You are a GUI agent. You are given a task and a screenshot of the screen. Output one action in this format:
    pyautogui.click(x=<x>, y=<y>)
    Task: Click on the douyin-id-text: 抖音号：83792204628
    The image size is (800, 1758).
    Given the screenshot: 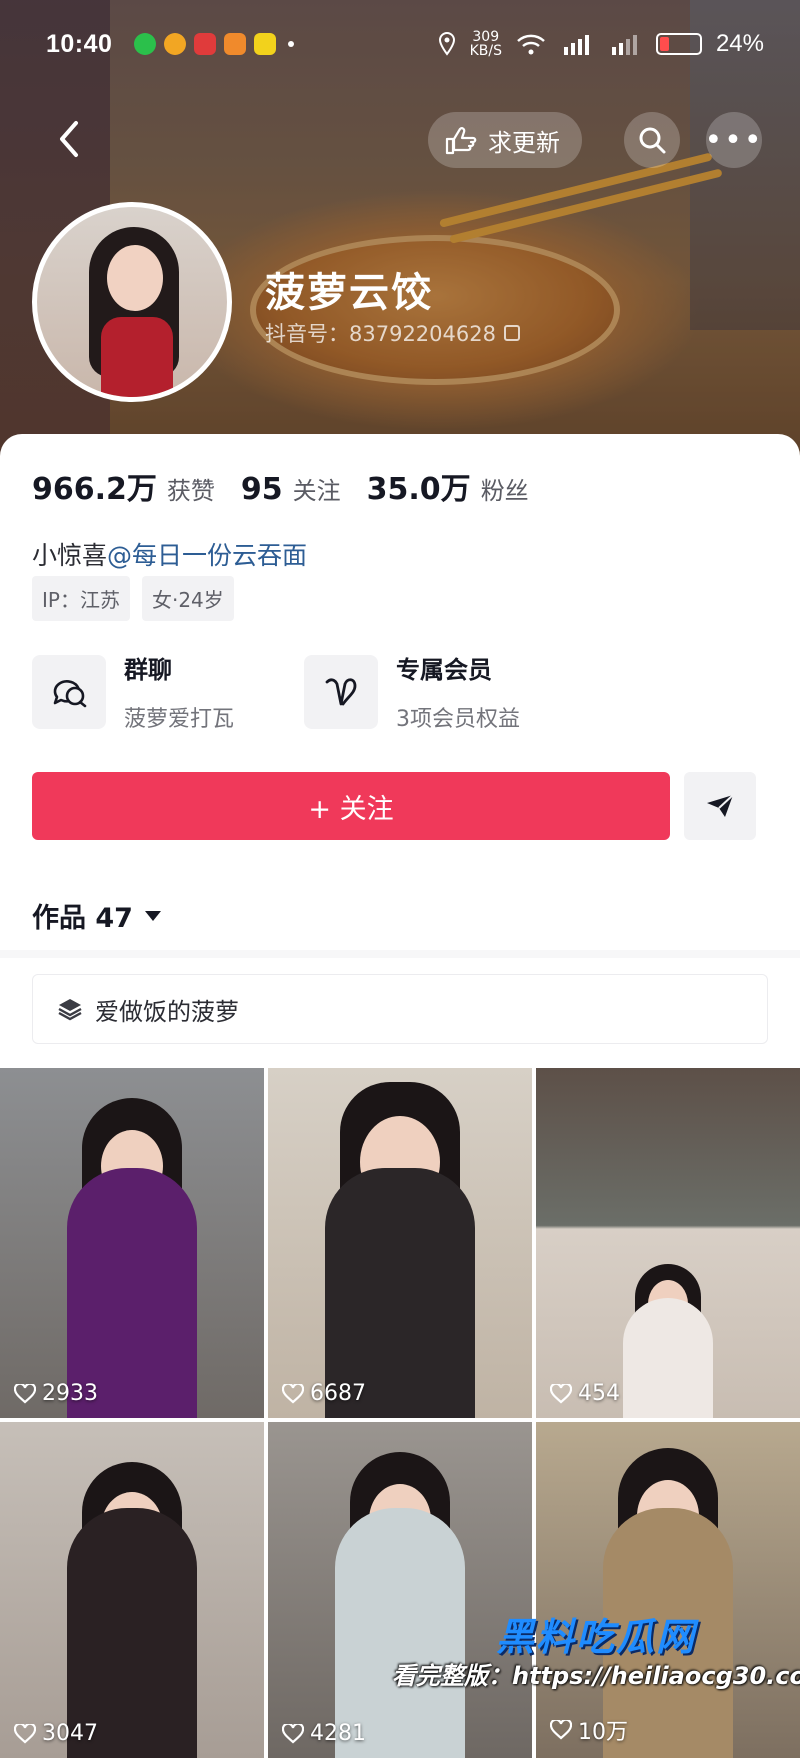 What is the action you would take?
    pyautogui.click(x=380, y=334)
    